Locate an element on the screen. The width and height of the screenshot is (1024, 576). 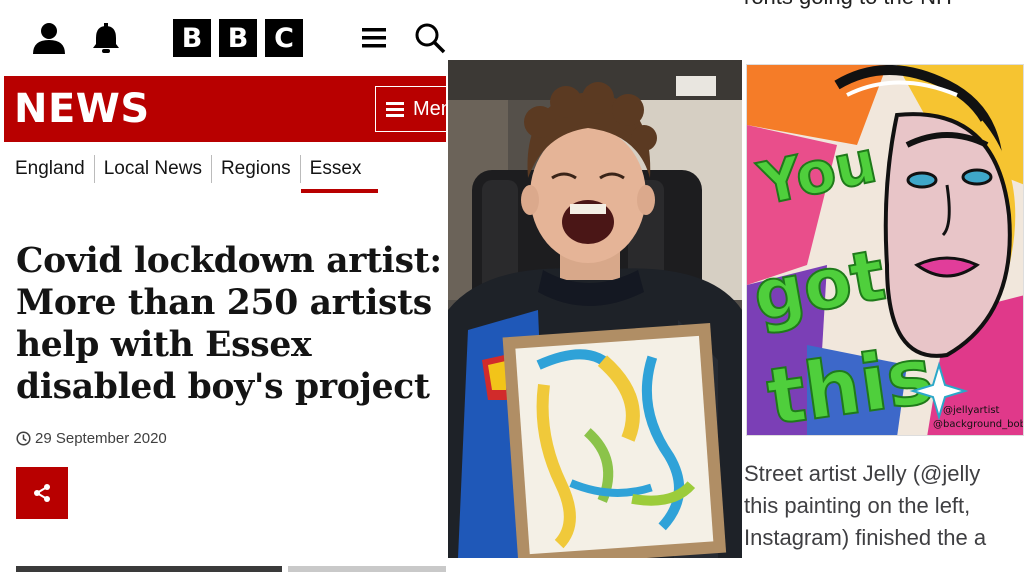
related-thumbnails is located at coordinates (231, 569).